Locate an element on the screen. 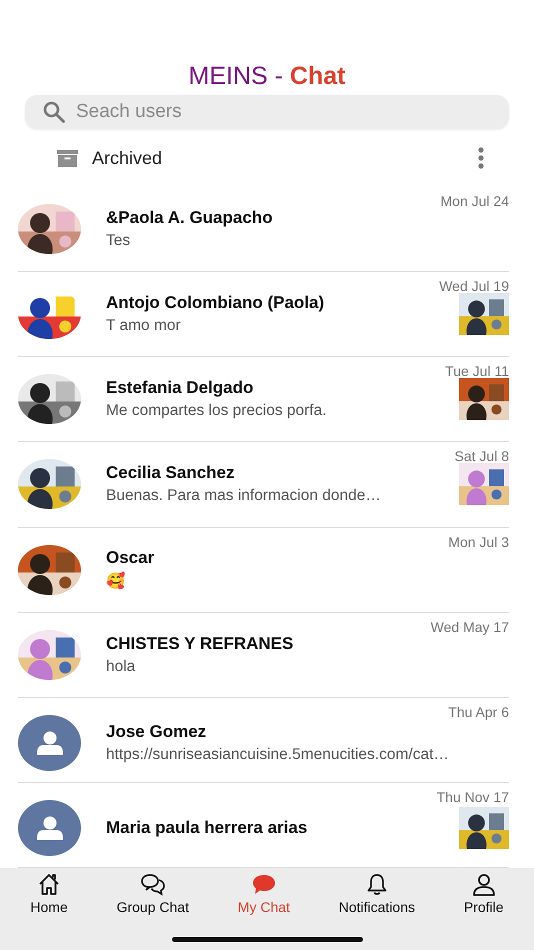 The width and height of the screenshot is (534, 950). search-input: Seach users is located at coordinates (286, 112).